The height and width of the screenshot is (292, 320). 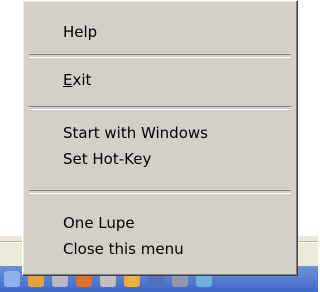 What do you see at coordinates (135, 133) in the screenshot?
I see `menu-item-label: Start with Windows` at bounding box center [135, 133].